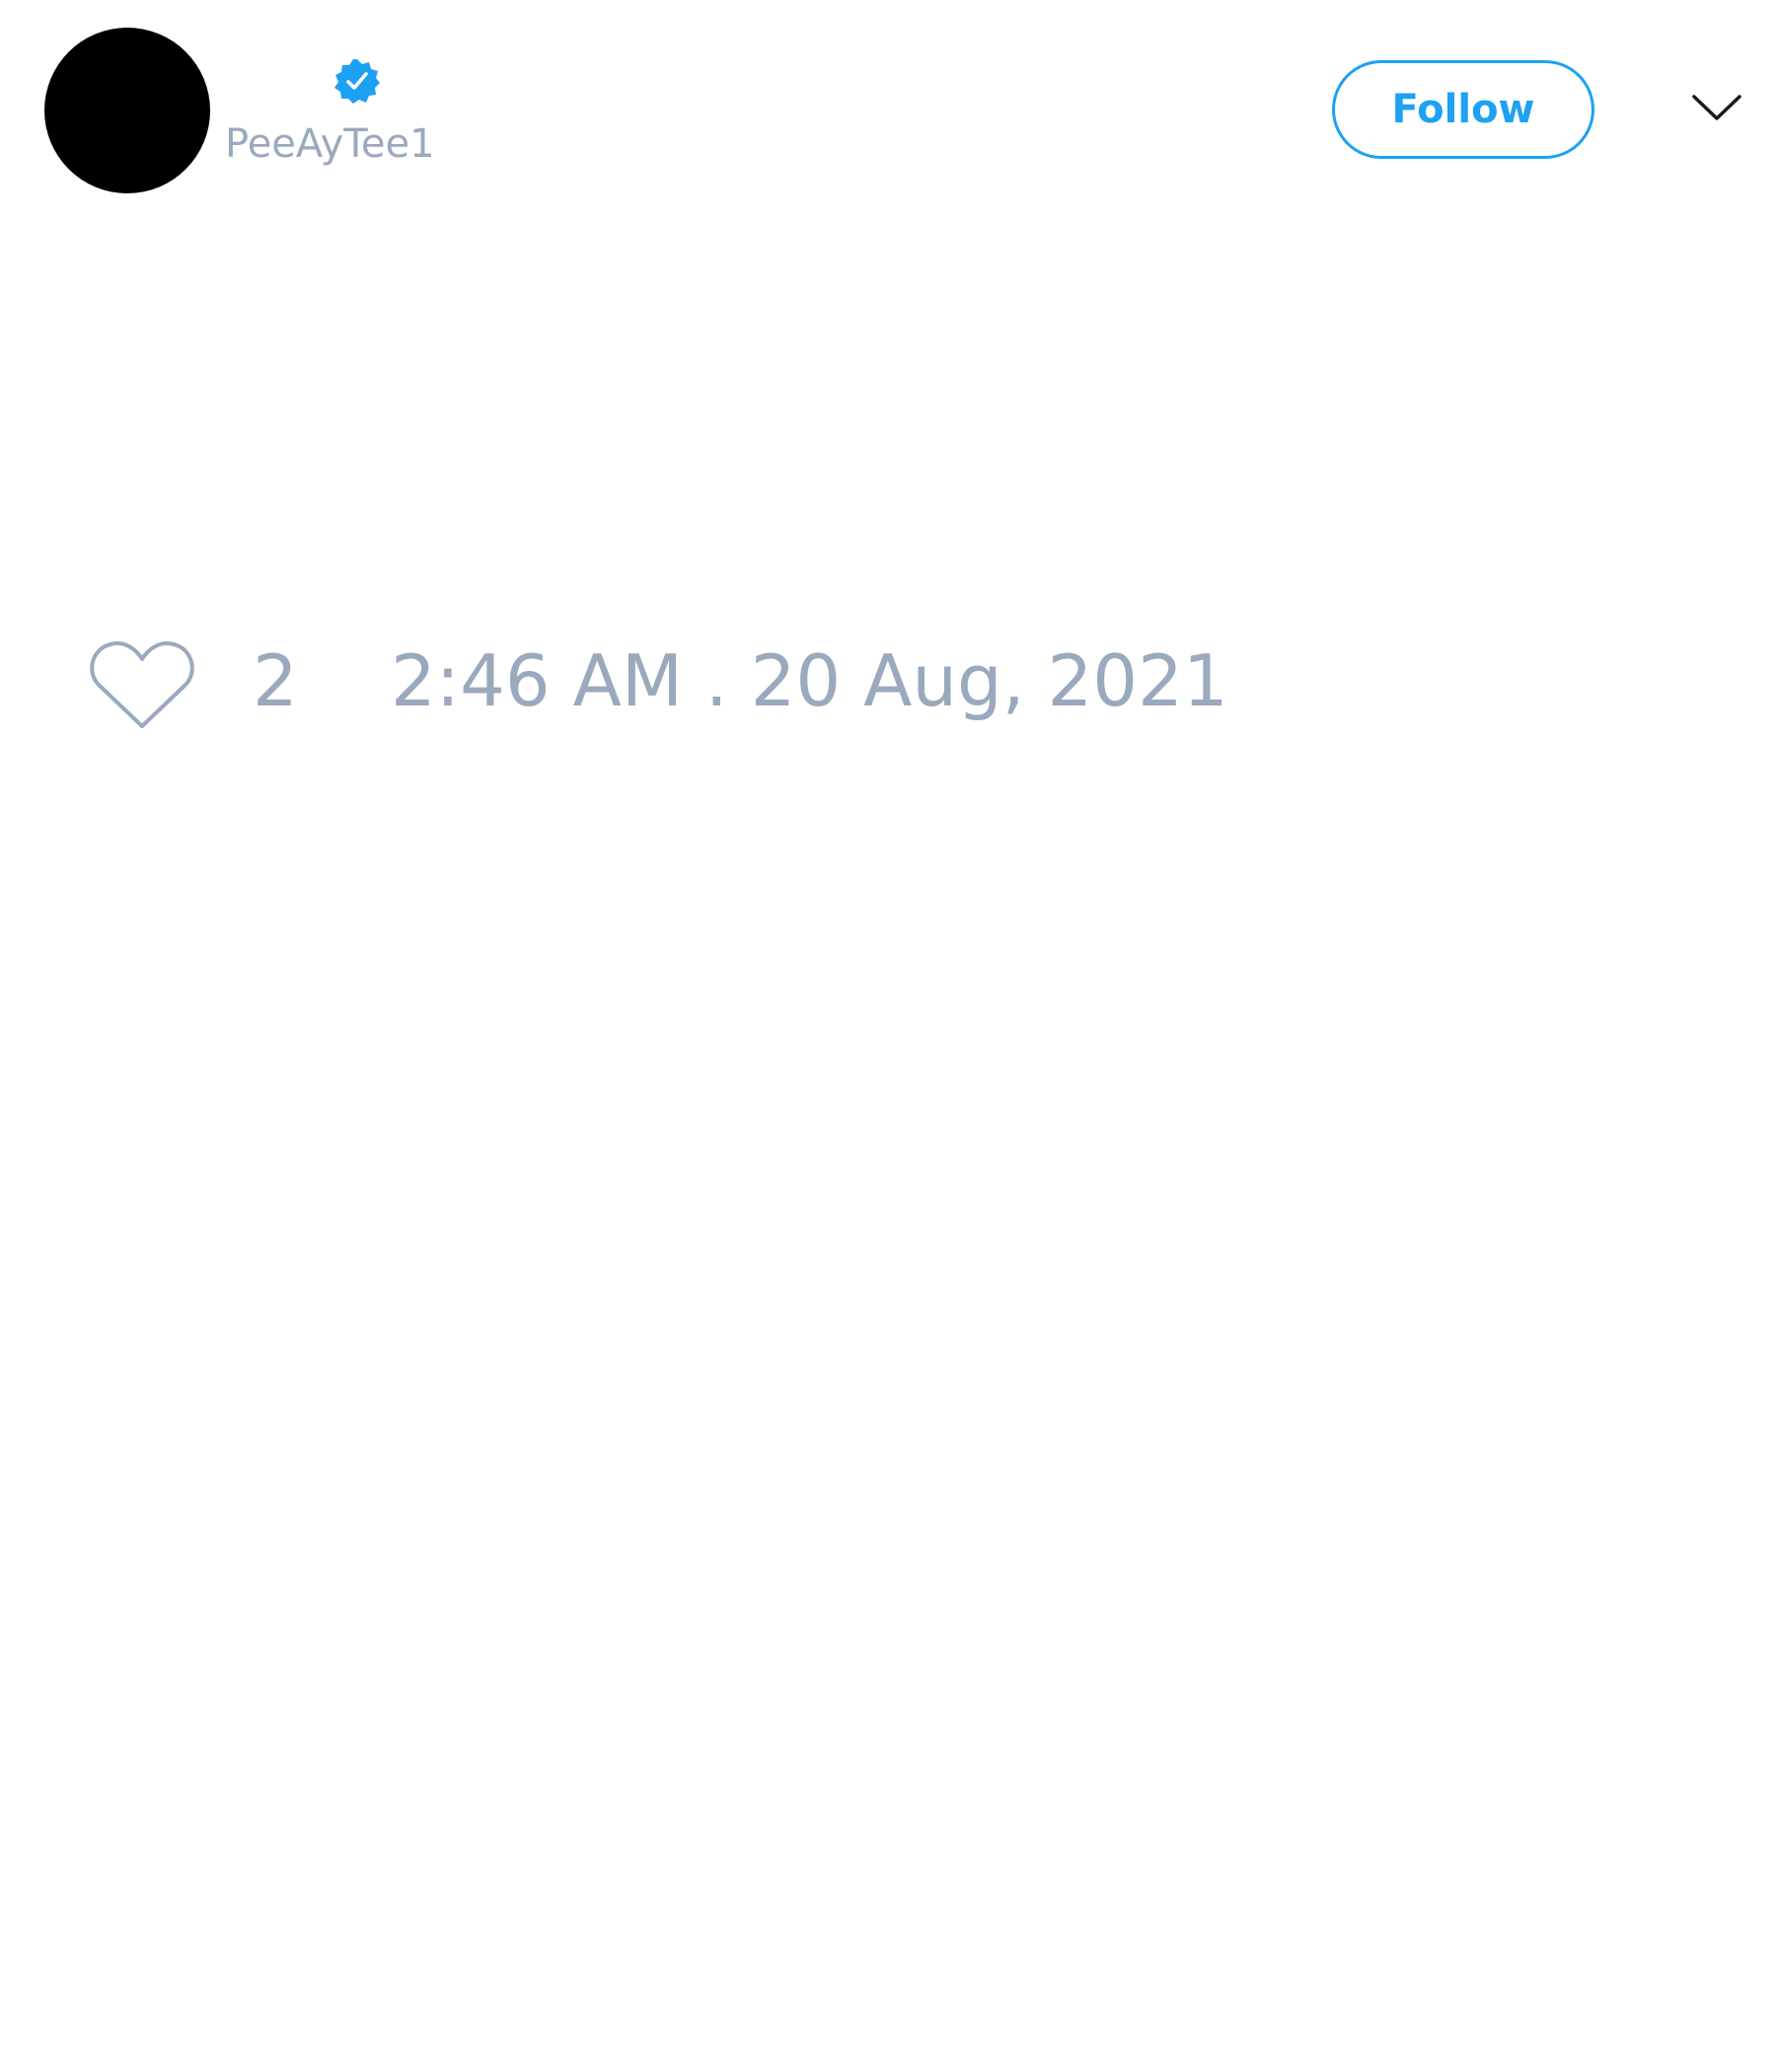 Image resolution: width=1776 pixels, height=2072 pixels. I want to click on verified-badge-icon, so click(357, 81).